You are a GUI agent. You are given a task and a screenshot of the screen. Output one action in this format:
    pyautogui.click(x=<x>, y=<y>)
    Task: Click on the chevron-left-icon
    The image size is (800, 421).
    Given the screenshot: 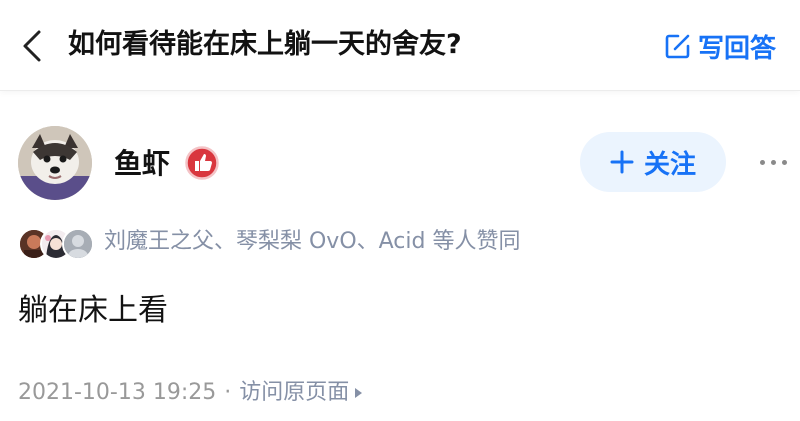 What is the action you would take?
    pyautogui.click(x=32, y=46)
    